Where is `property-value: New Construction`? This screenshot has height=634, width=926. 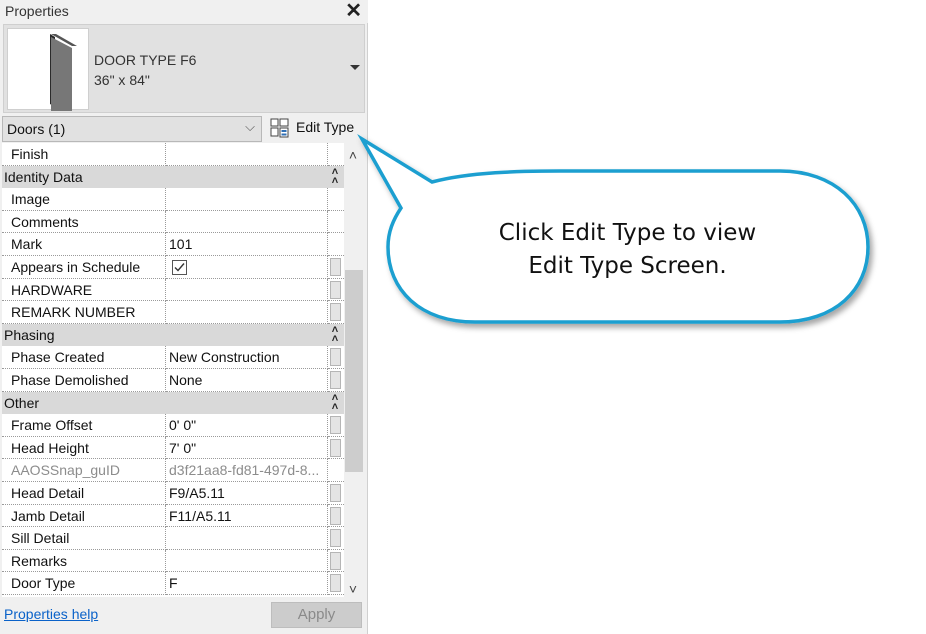 property-value: New Construction is located at coordinates (247, 357).